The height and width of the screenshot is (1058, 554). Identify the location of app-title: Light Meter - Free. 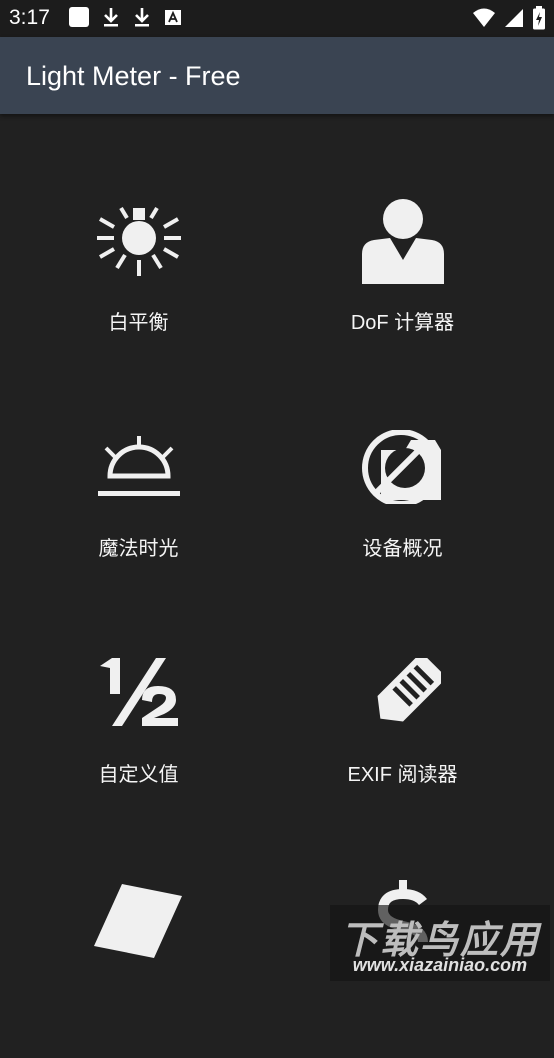
(133, 76).